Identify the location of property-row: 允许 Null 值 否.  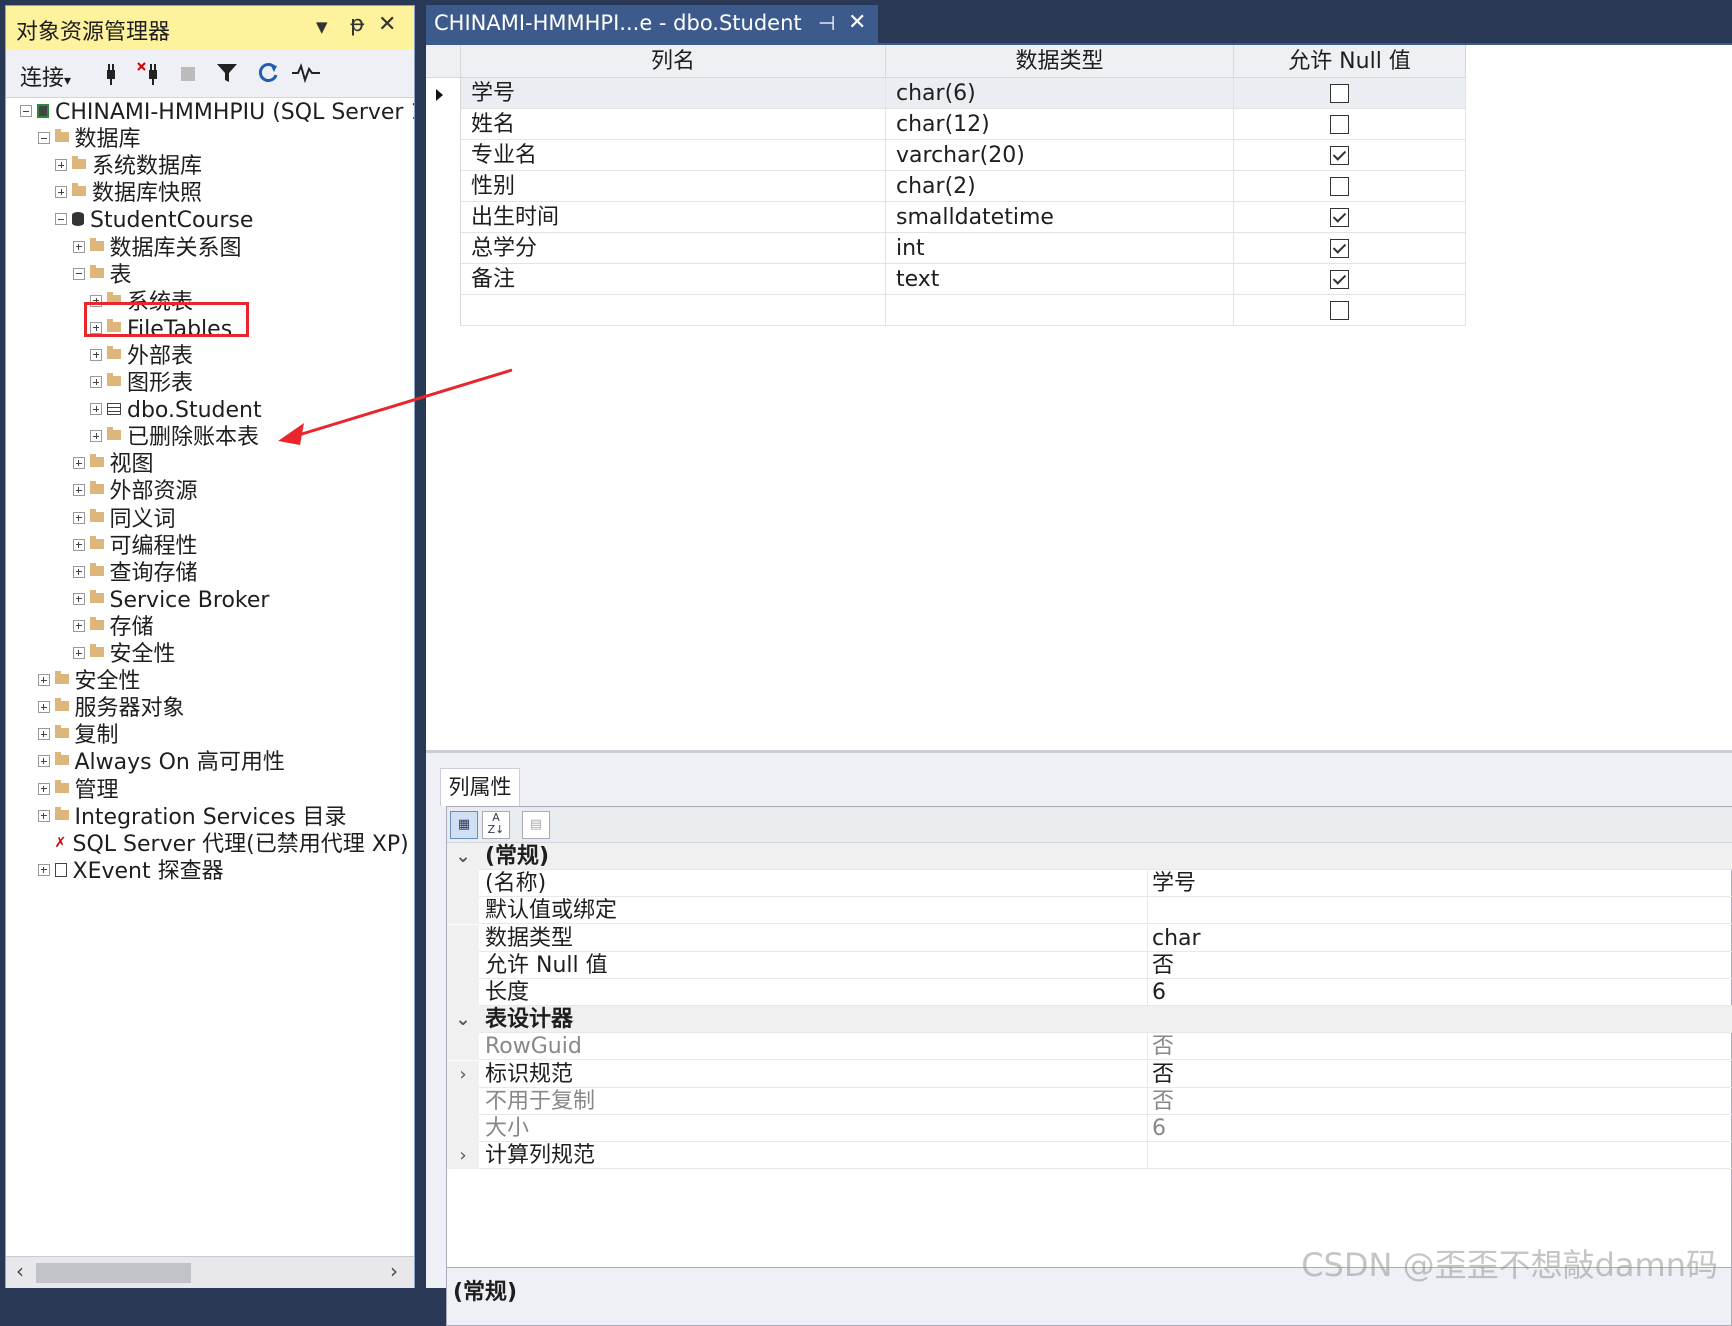
(1089, 965).